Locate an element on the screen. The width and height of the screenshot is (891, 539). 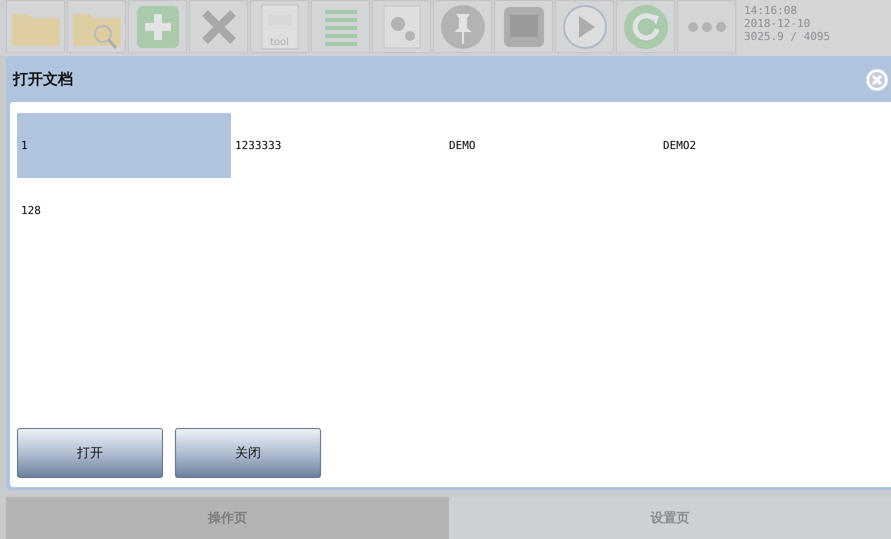
dialog-title: 打开文档 is located at coordinates (43, 79).